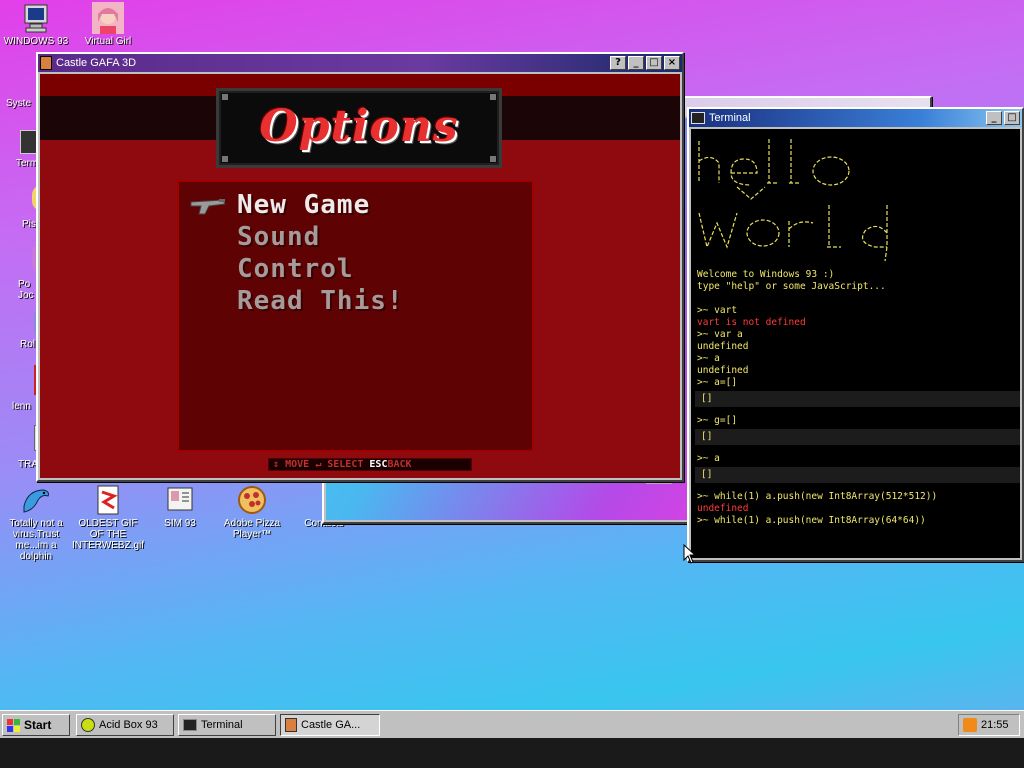 The image size is (1024, 768). I want to click on pizza-icon, so click(252, 500).